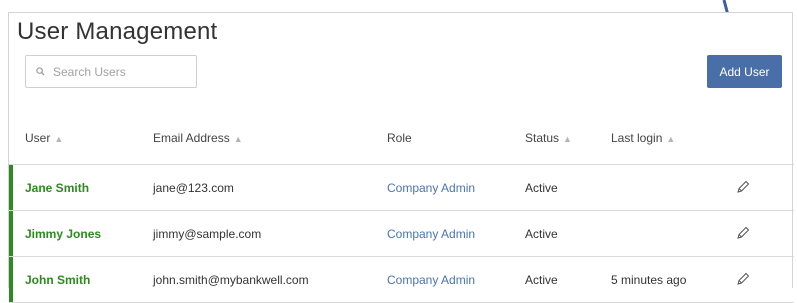 Image resolution: width=797 pixels, height=303 pixels. I want to click on user-last-login: 5 minutes ago, so click(649, 280).